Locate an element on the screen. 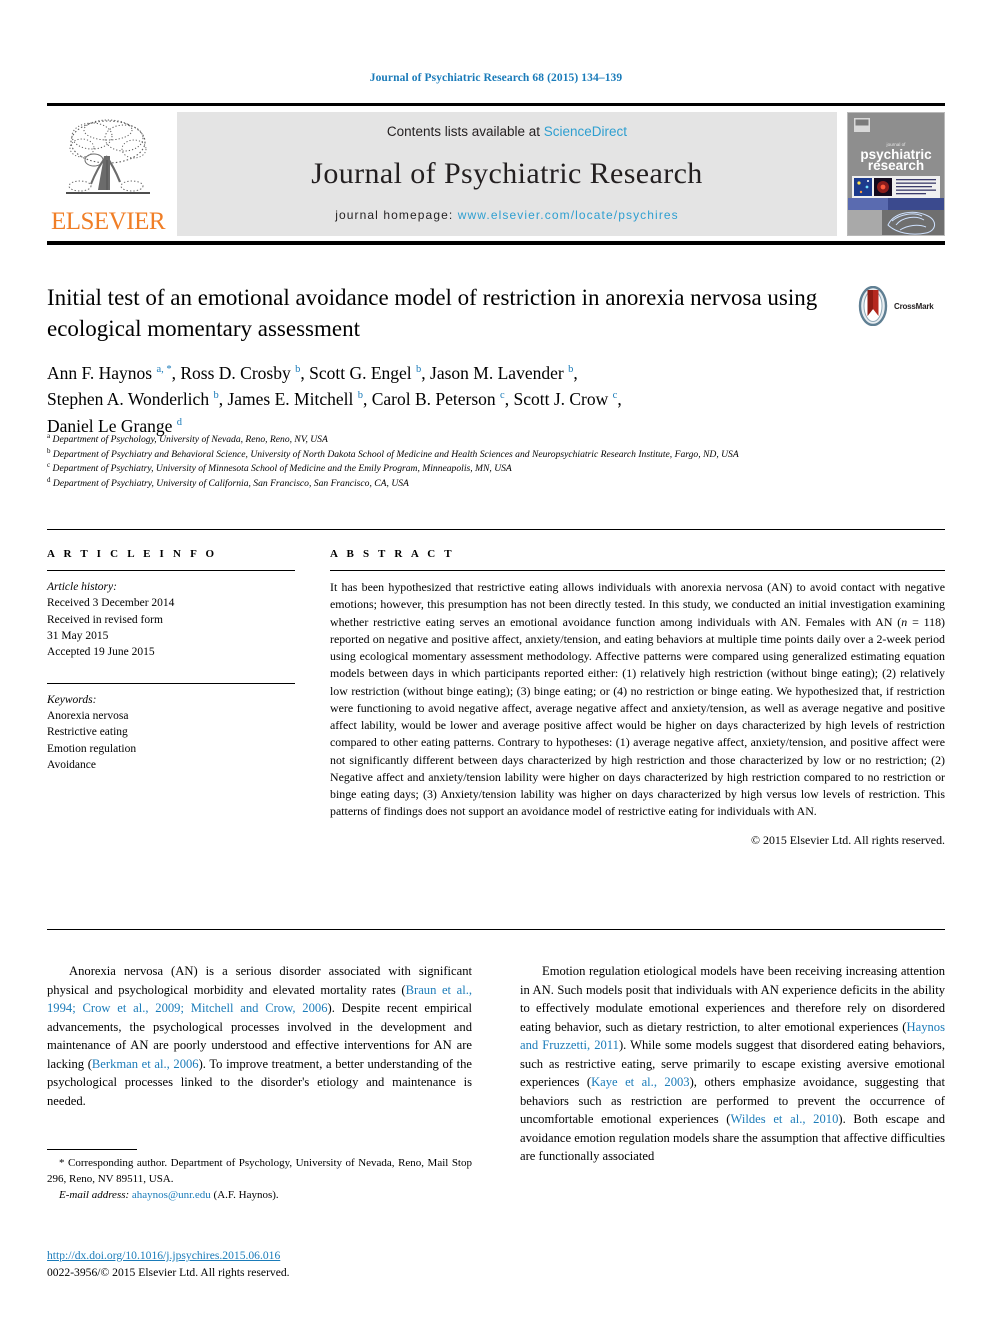 This screenshot has width=992, height=1323. article-history-item: Accepted 19 June 2015 is located at coordinates (101, 652).